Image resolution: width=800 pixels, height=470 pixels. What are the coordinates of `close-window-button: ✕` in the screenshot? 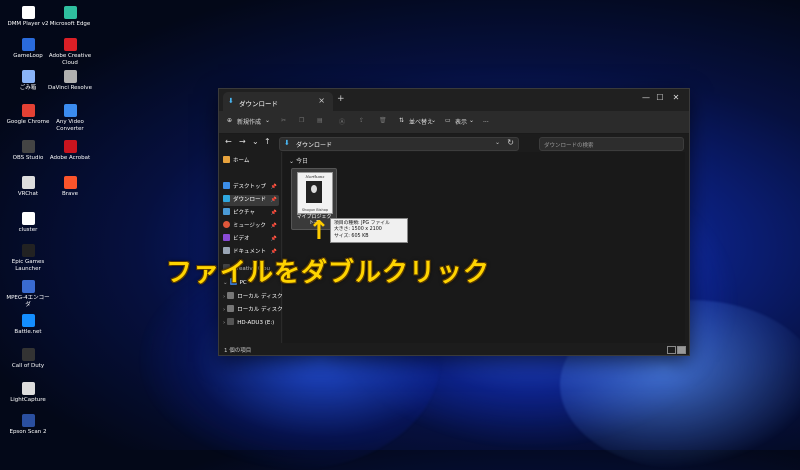 It's located at (676, 97).